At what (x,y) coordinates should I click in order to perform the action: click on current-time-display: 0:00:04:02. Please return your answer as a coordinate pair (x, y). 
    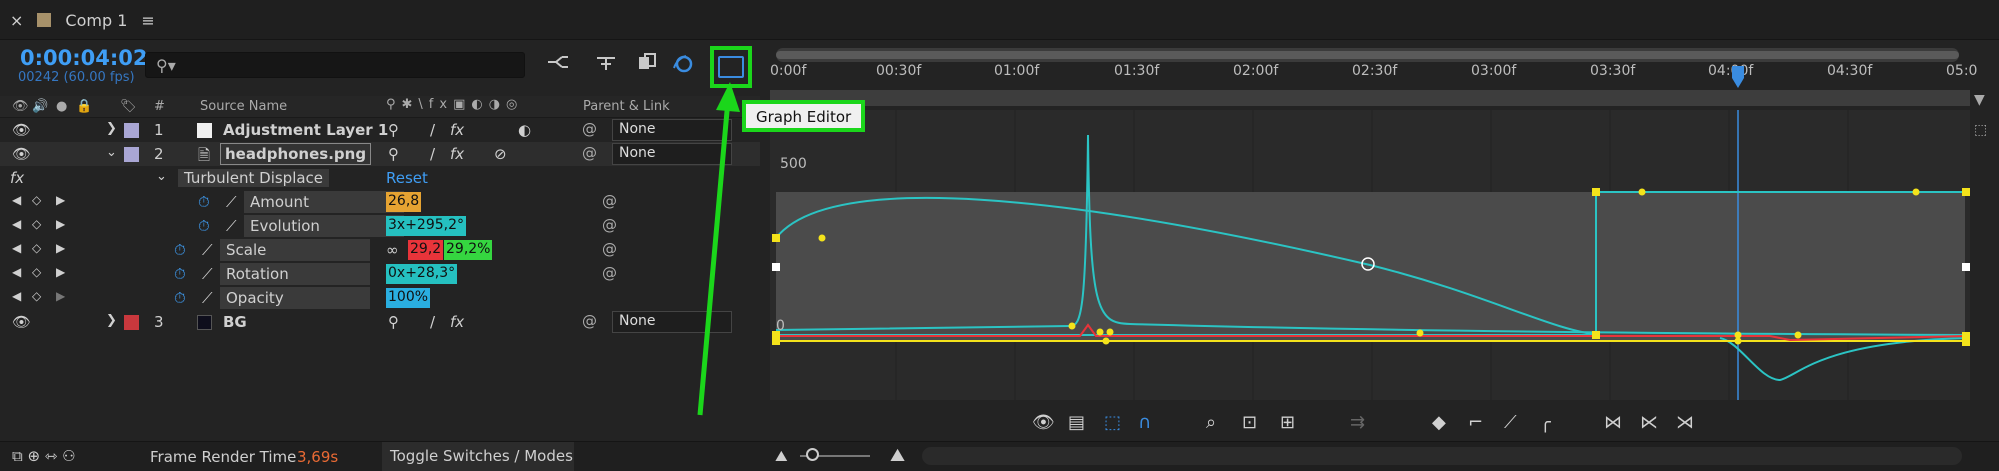
    Looking at the image, I should click on (83, 58).